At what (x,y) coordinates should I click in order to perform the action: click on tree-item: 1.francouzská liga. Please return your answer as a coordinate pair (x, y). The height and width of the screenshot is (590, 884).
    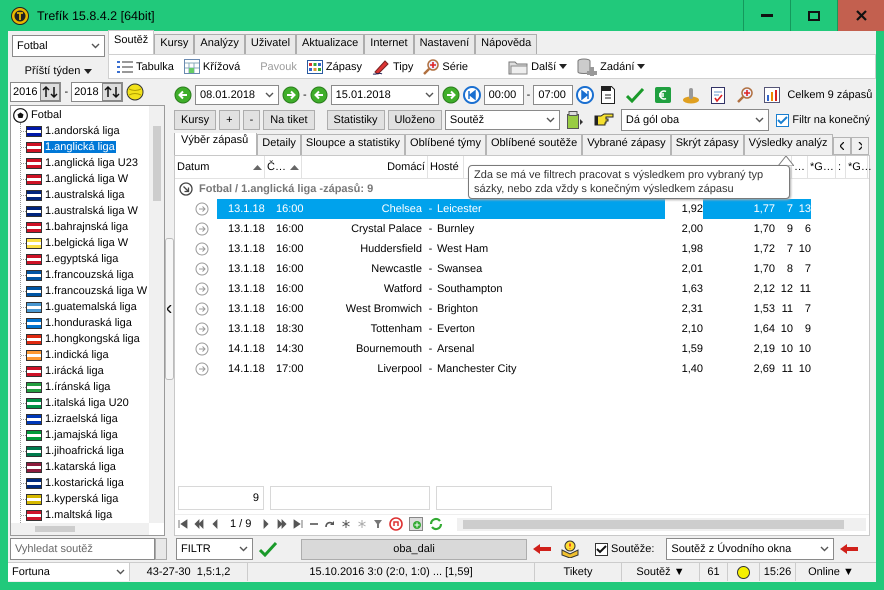
    Looking at the image, I should click on (89, 275).